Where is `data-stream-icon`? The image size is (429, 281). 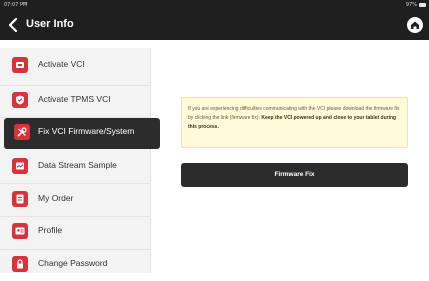
data-stream-icon is located at coordinates (20, 166).